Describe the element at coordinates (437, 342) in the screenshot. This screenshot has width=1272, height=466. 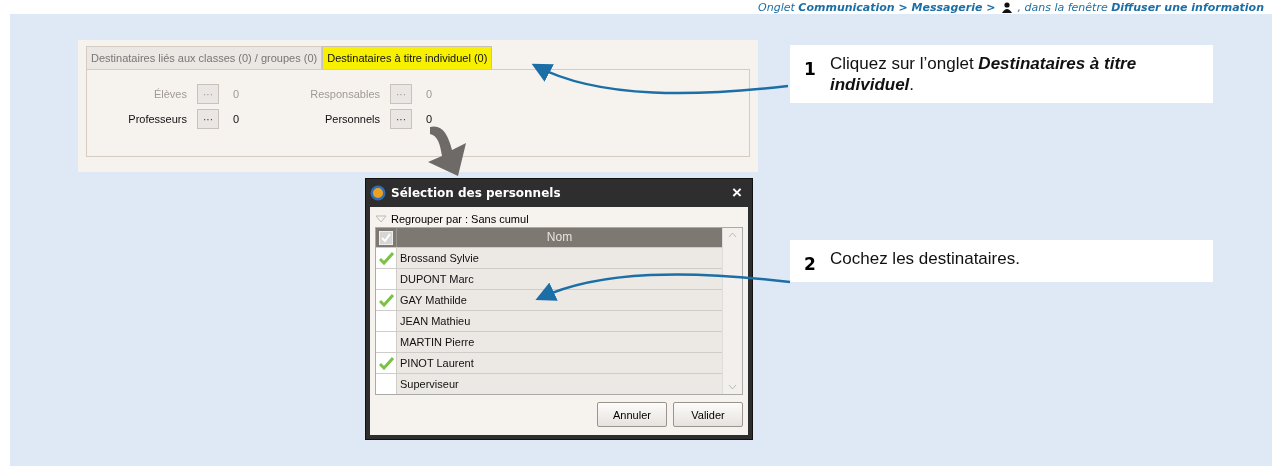
I see `table-cell-text: MARTIN Pierre` at that location.